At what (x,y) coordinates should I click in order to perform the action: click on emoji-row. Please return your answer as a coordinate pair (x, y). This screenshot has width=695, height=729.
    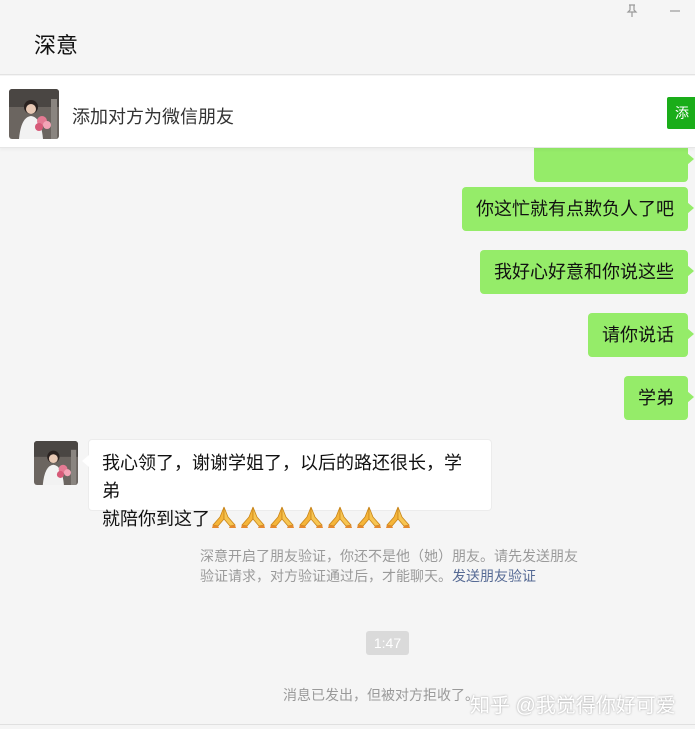
    Looking at the image, I should click on (311, 517).